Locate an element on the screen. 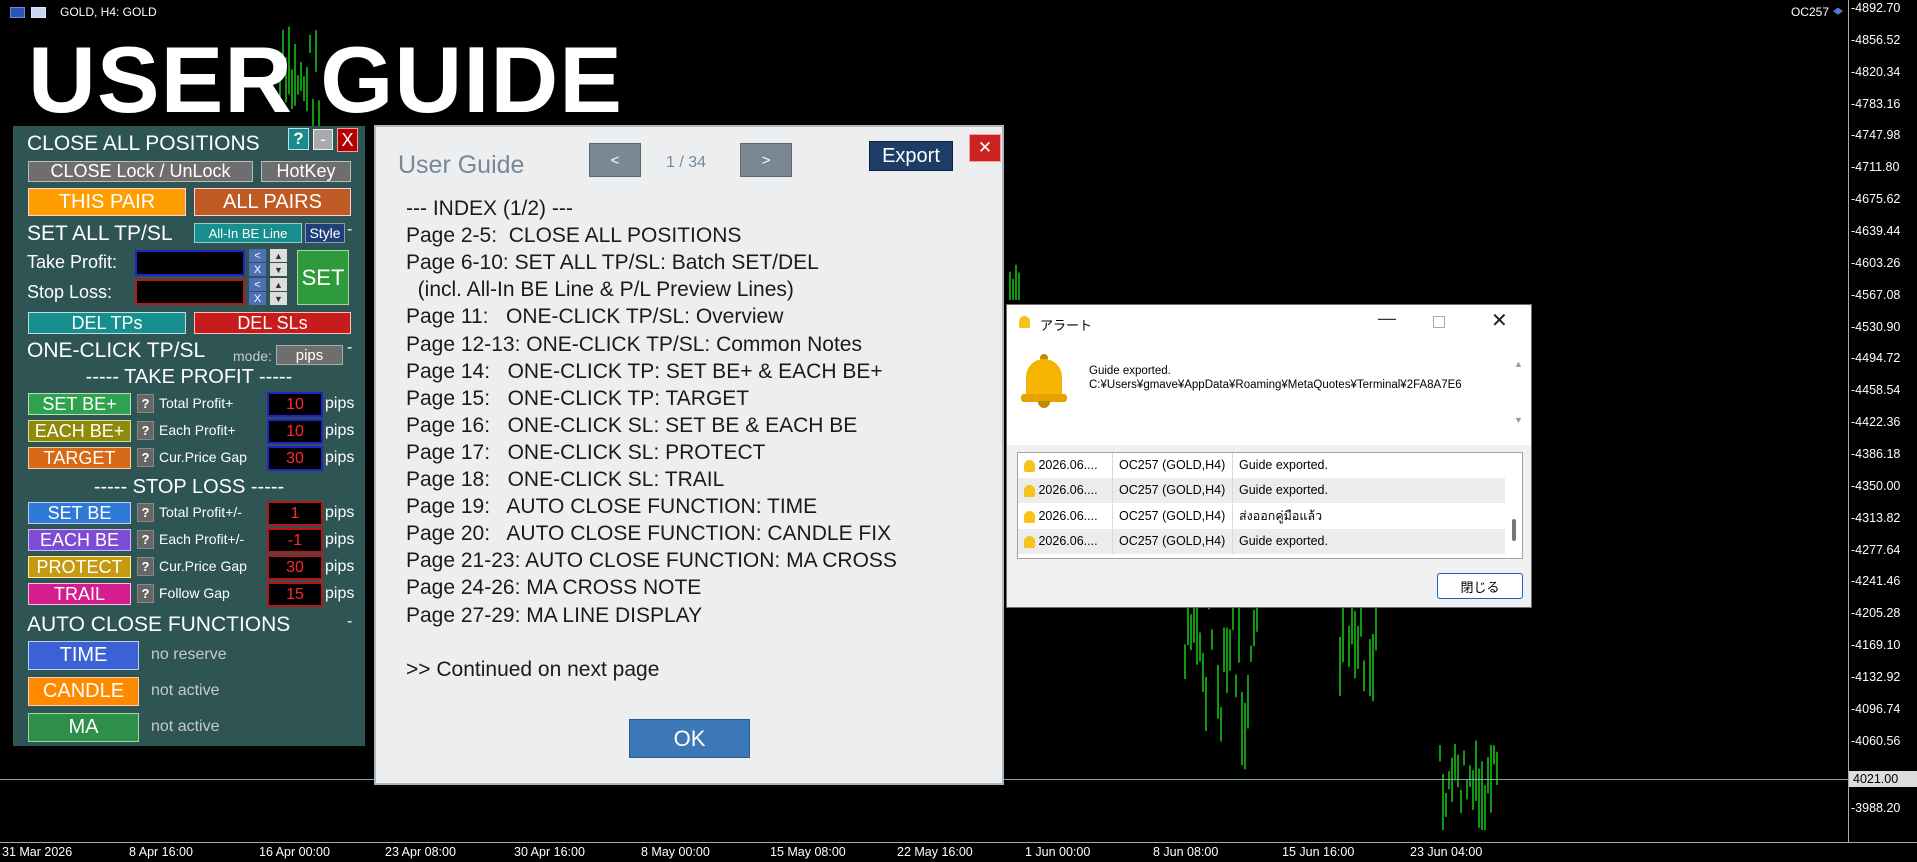  sl-row-label: Follow Gap is located at coordinates (194, 593).